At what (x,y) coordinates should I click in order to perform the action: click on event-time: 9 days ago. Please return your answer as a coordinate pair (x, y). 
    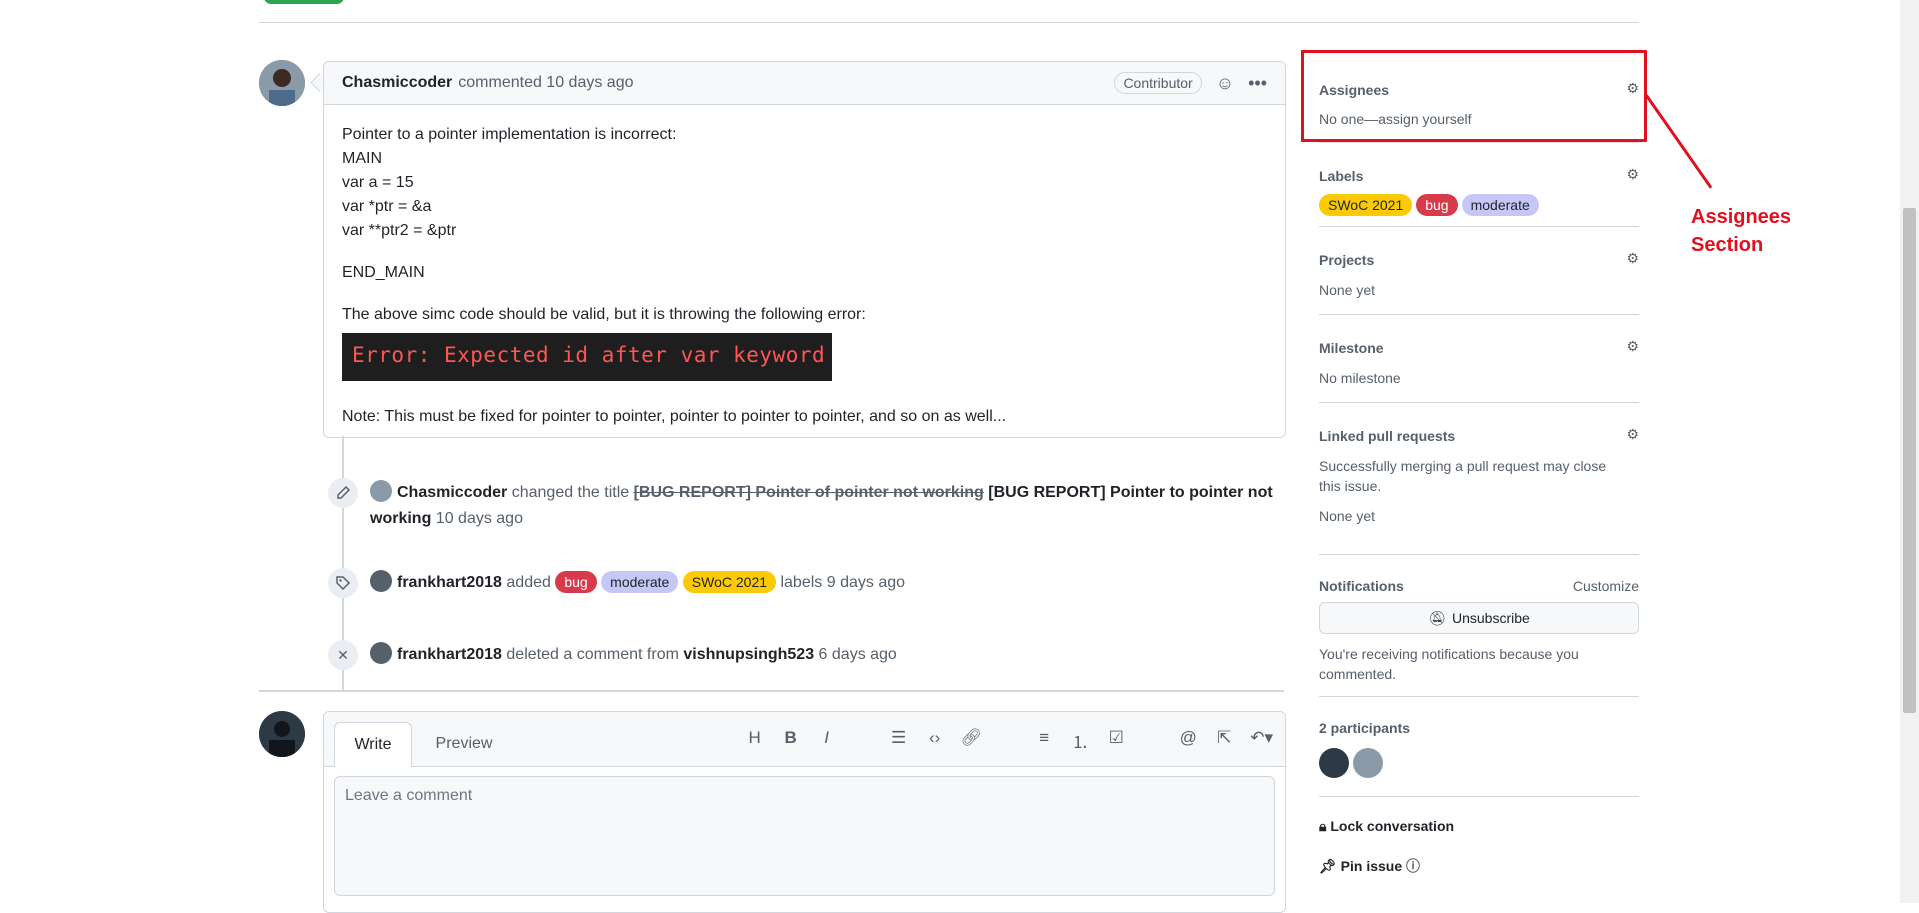
    Looking at the image, I should click on (866, 582).